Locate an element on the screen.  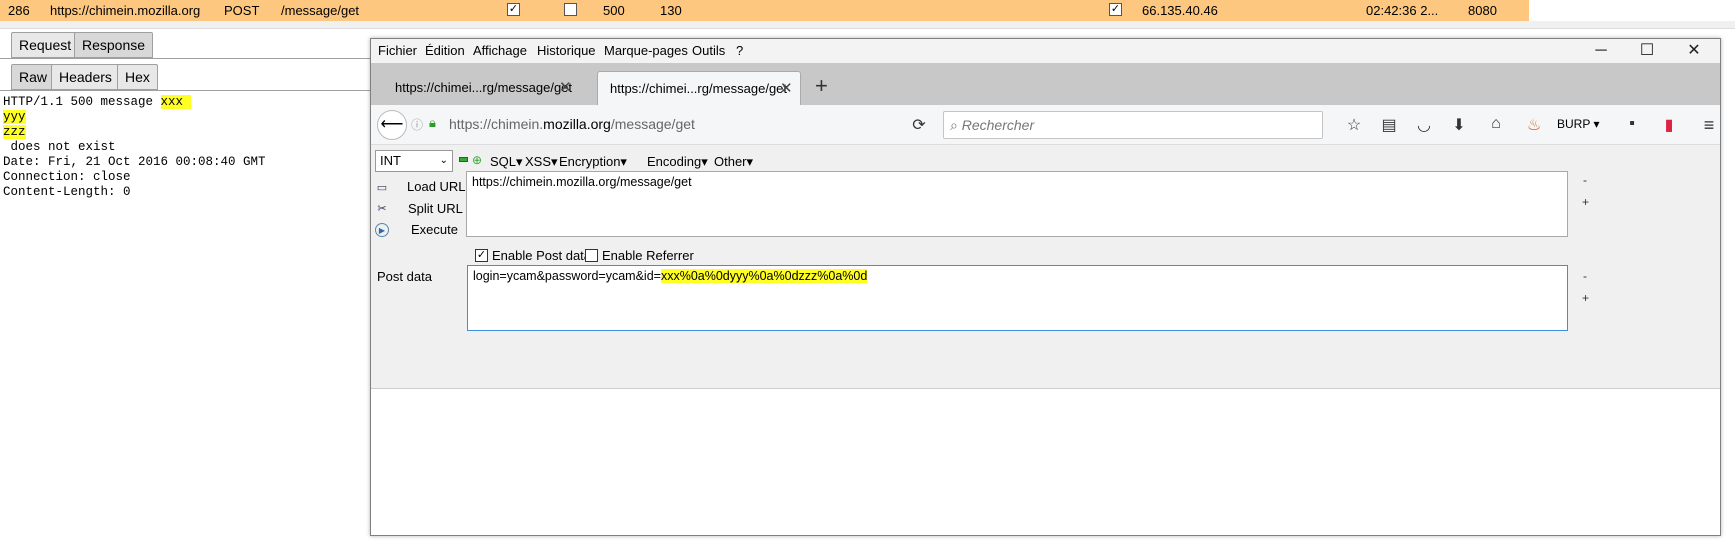
tab-response: Response is located at coordinates (114, 45).